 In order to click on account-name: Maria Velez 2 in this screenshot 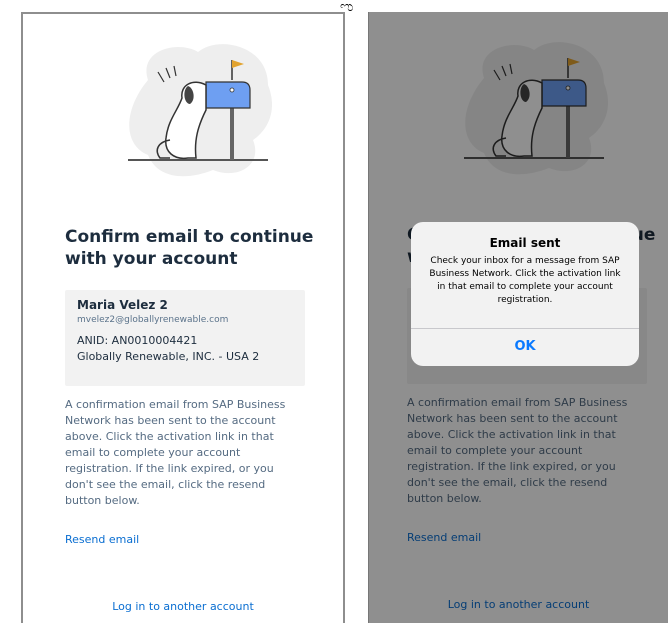, I will do `click(122, 305)`.